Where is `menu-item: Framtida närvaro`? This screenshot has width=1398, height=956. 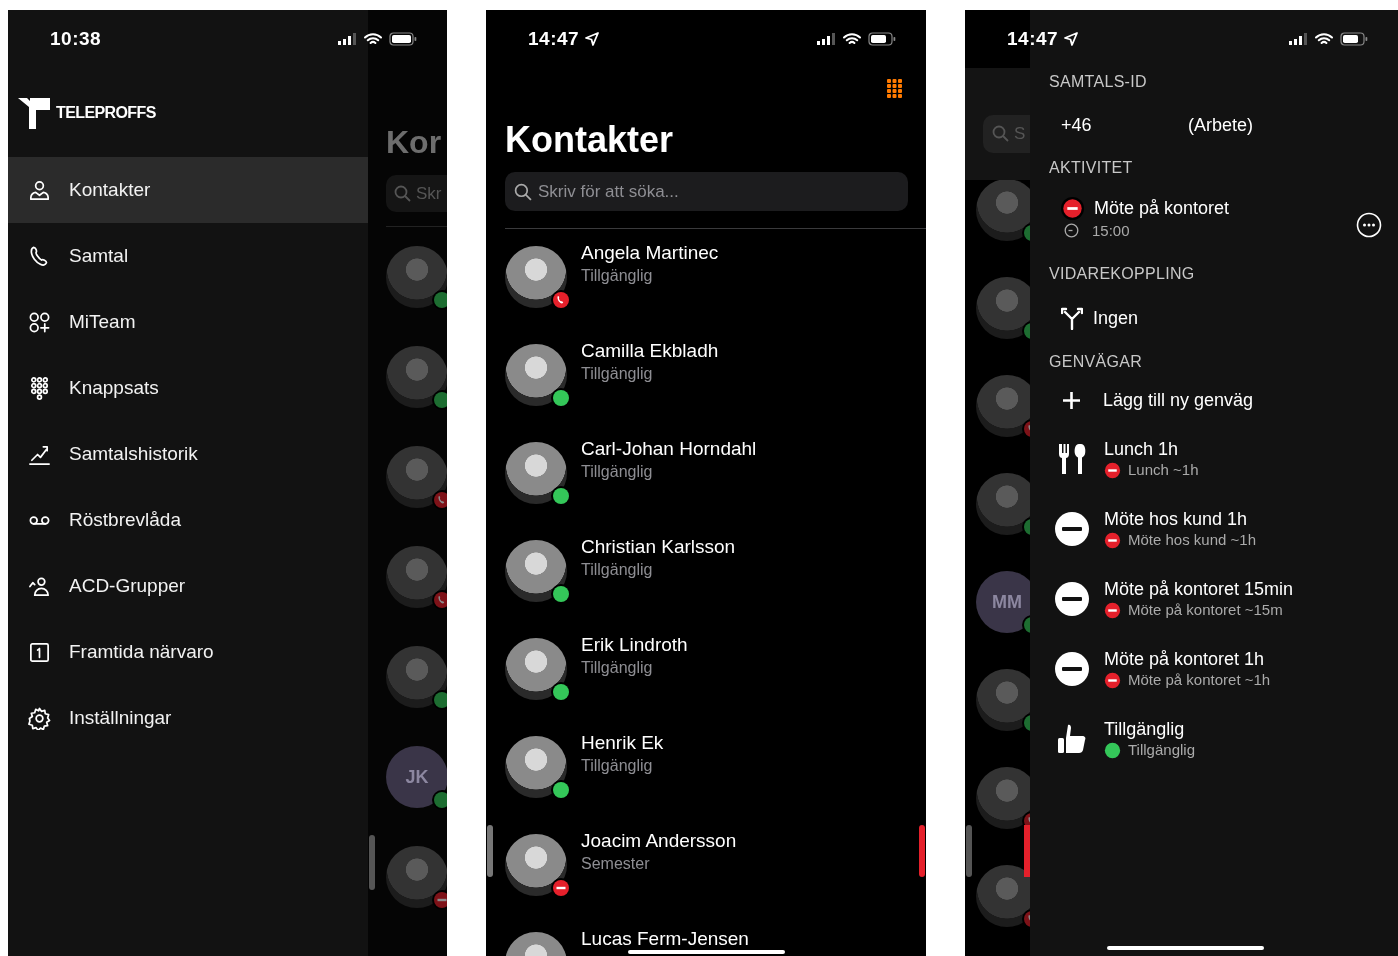
menu-item: Framtida närvaro is located at coordinates (188, 652).